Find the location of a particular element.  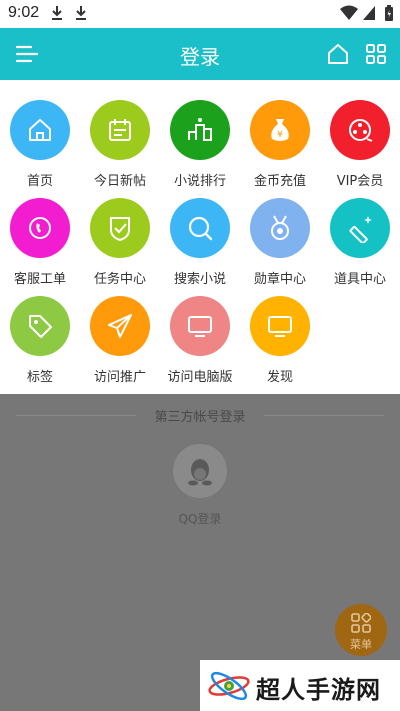

qq-penguin-icon is located at coordinates (200, 472).